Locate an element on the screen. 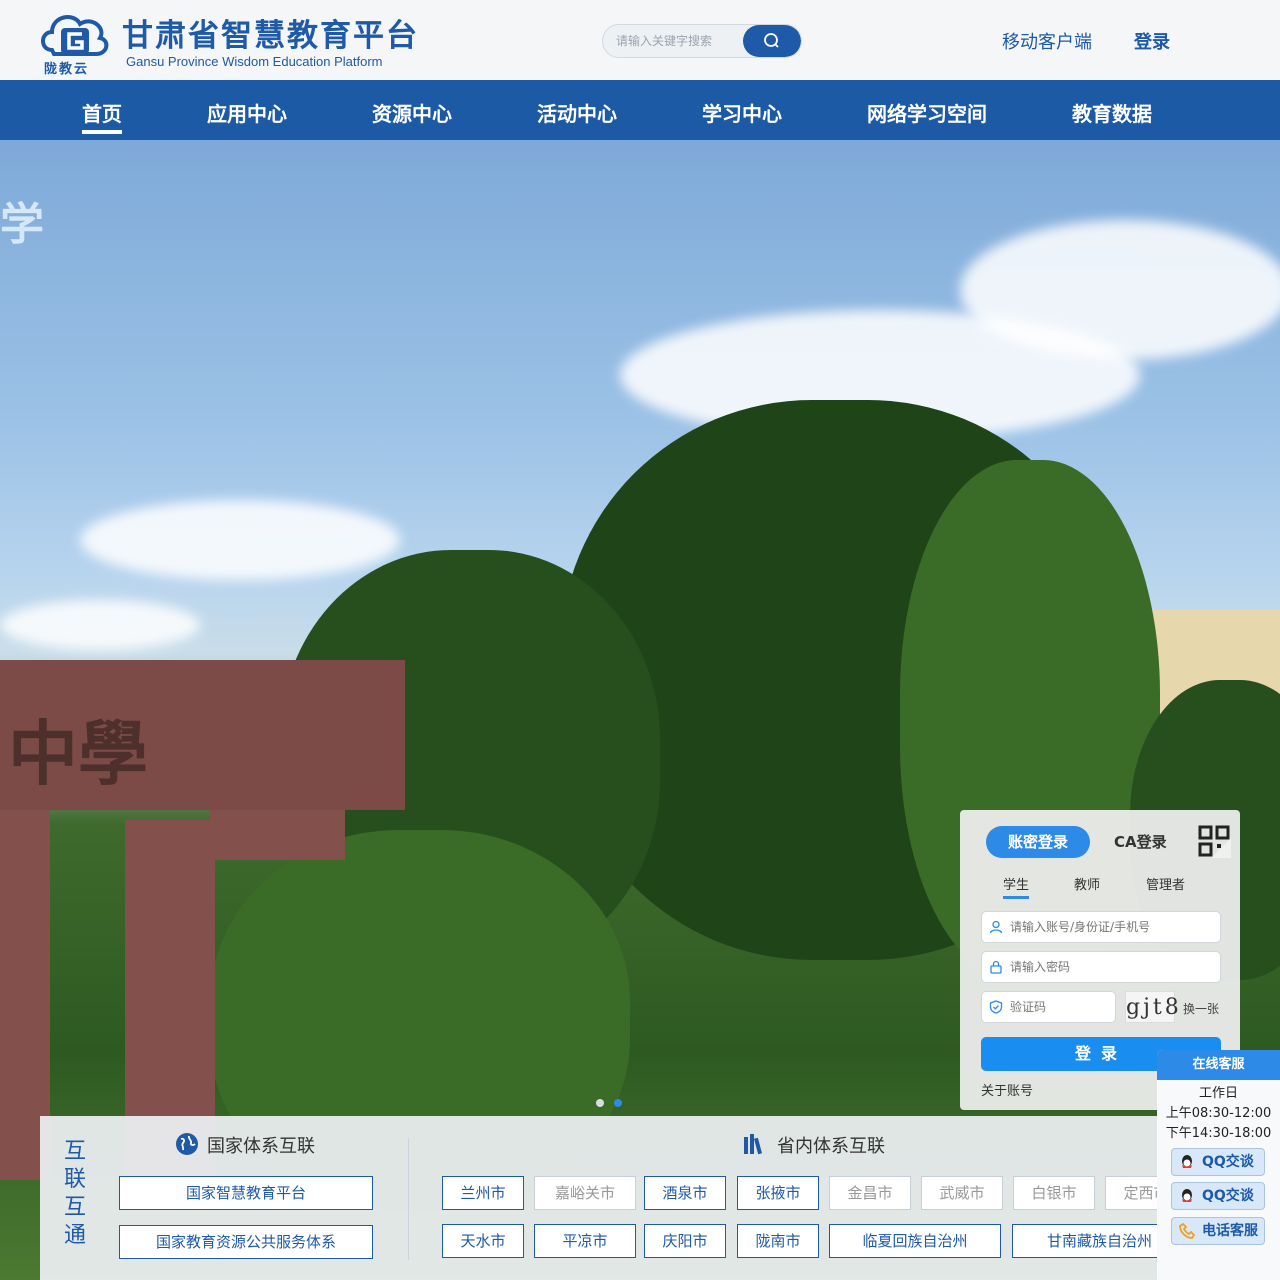 This screenshot has height=1280, width=1280. logo-text: 陇教云 is located at coordinates (67, 69).